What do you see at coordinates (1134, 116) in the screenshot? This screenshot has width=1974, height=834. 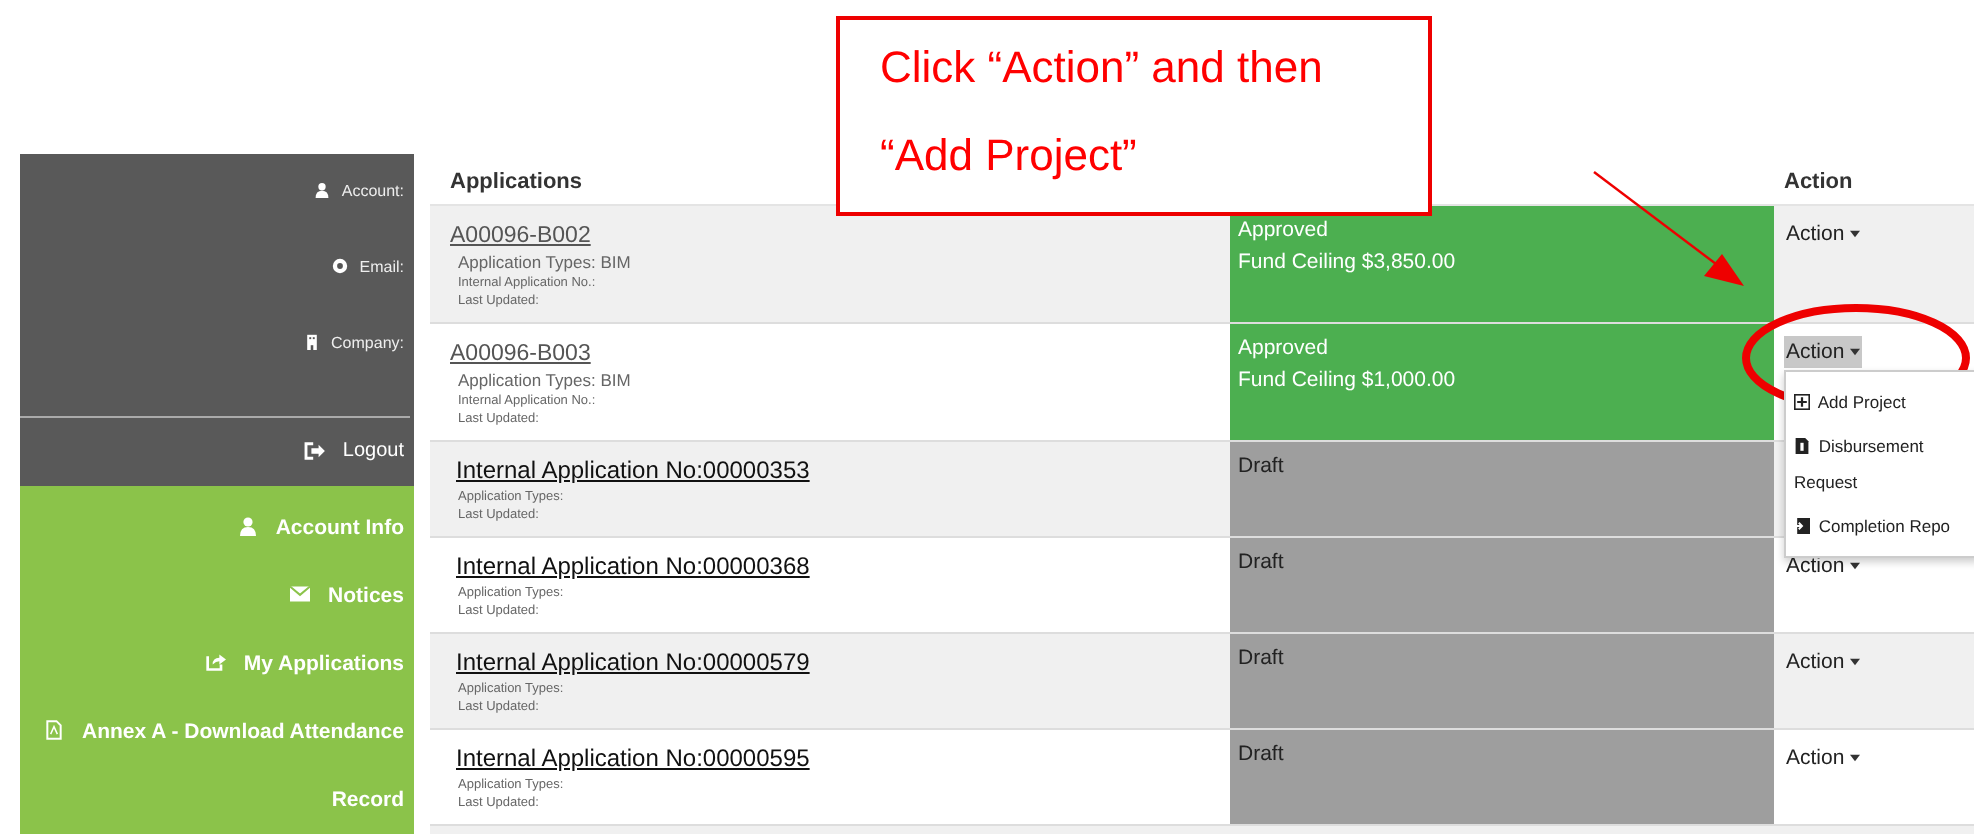 I see `instruction-callout: Click “Action” and then “Add Project”` at bounding box center [1134, 116].